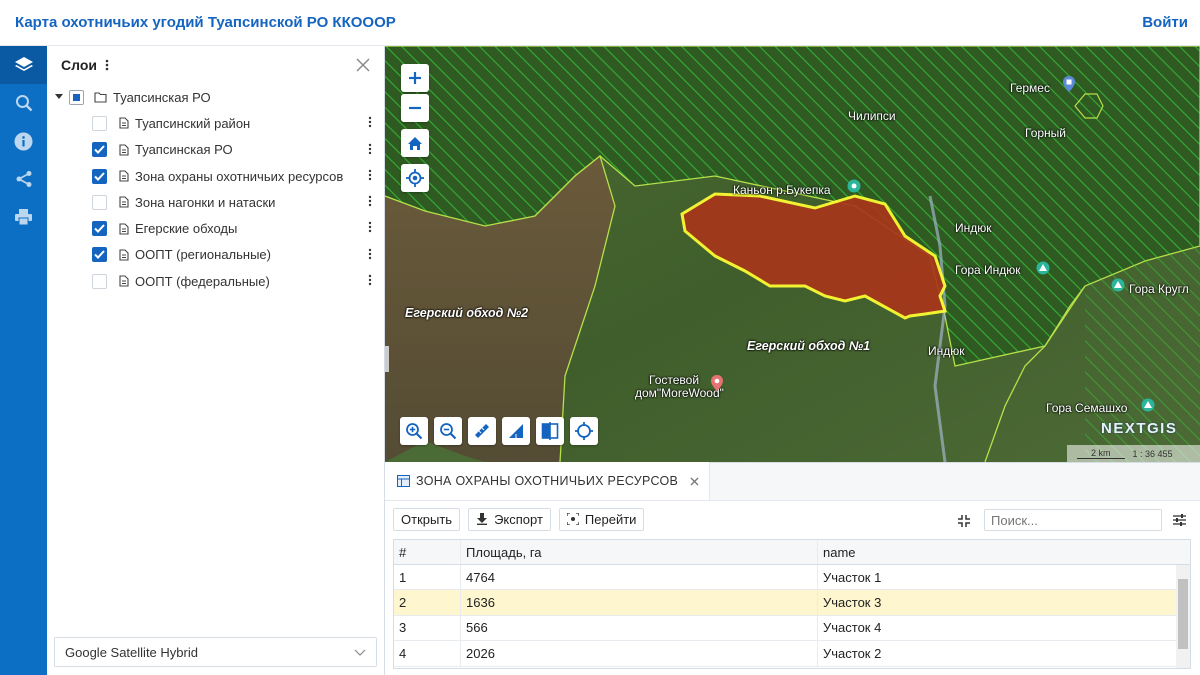 The image size is (1200, 675). What do you see at coordinates (1179, 520) in the screenshot?
I see `settings-sliders-icon` at bounding box center [1179, 520].